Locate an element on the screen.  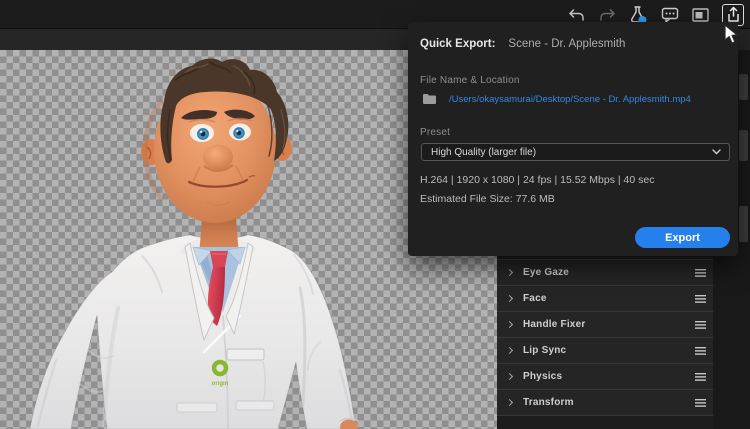
preset-value: High Quality (larger file) is located at coordinates (484, 152).